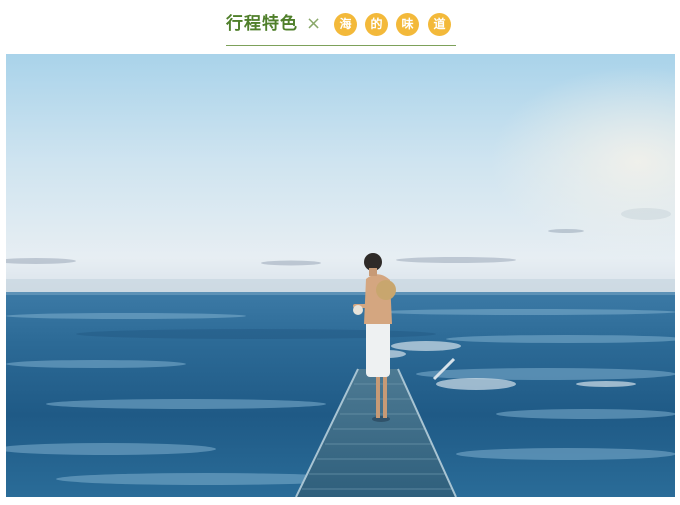 The image size is (680, 505). Describe the element at coordinates (340, 293) in the screenshot. I see `horizon-line` at that location.